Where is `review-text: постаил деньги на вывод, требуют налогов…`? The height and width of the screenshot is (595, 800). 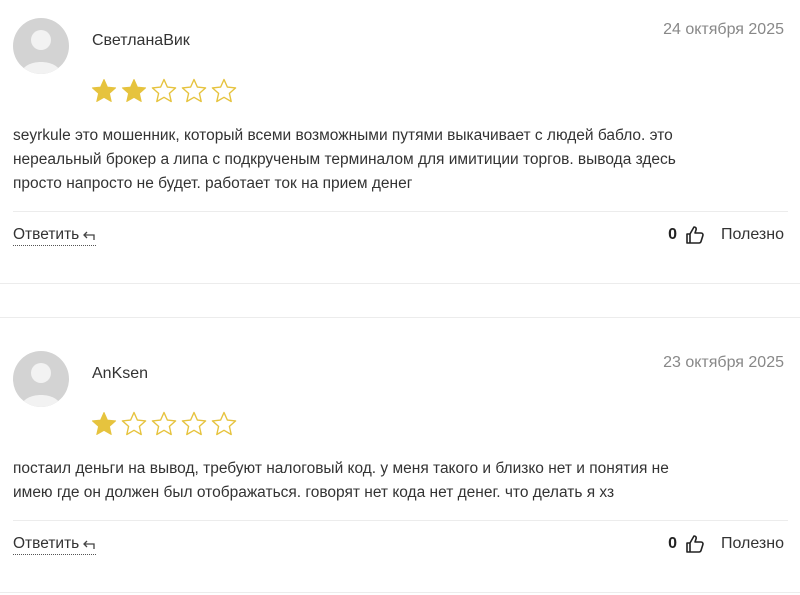
review-text: постаил деньги на вывод, требуют налогов… is located at coordinates (400, 481).